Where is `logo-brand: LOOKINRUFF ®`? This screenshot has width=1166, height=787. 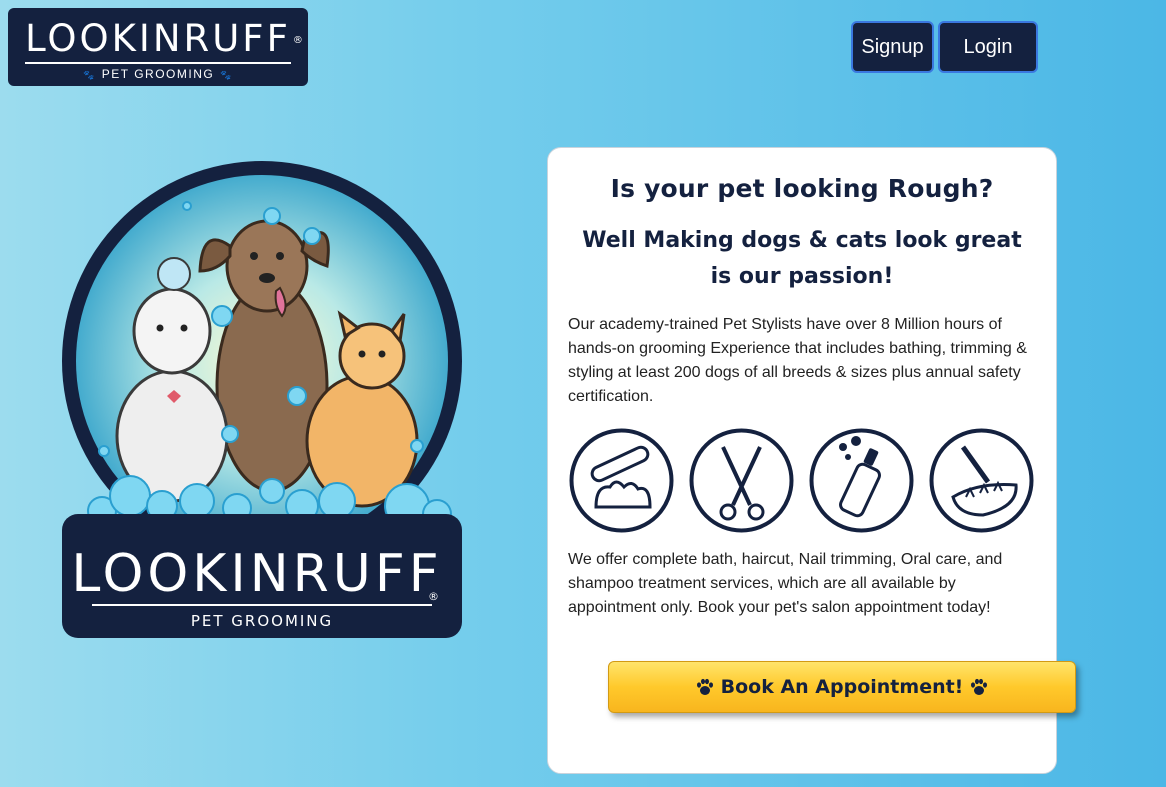 logo-brand: LOOKINRUFF ® is located at coordinates (164, 40).